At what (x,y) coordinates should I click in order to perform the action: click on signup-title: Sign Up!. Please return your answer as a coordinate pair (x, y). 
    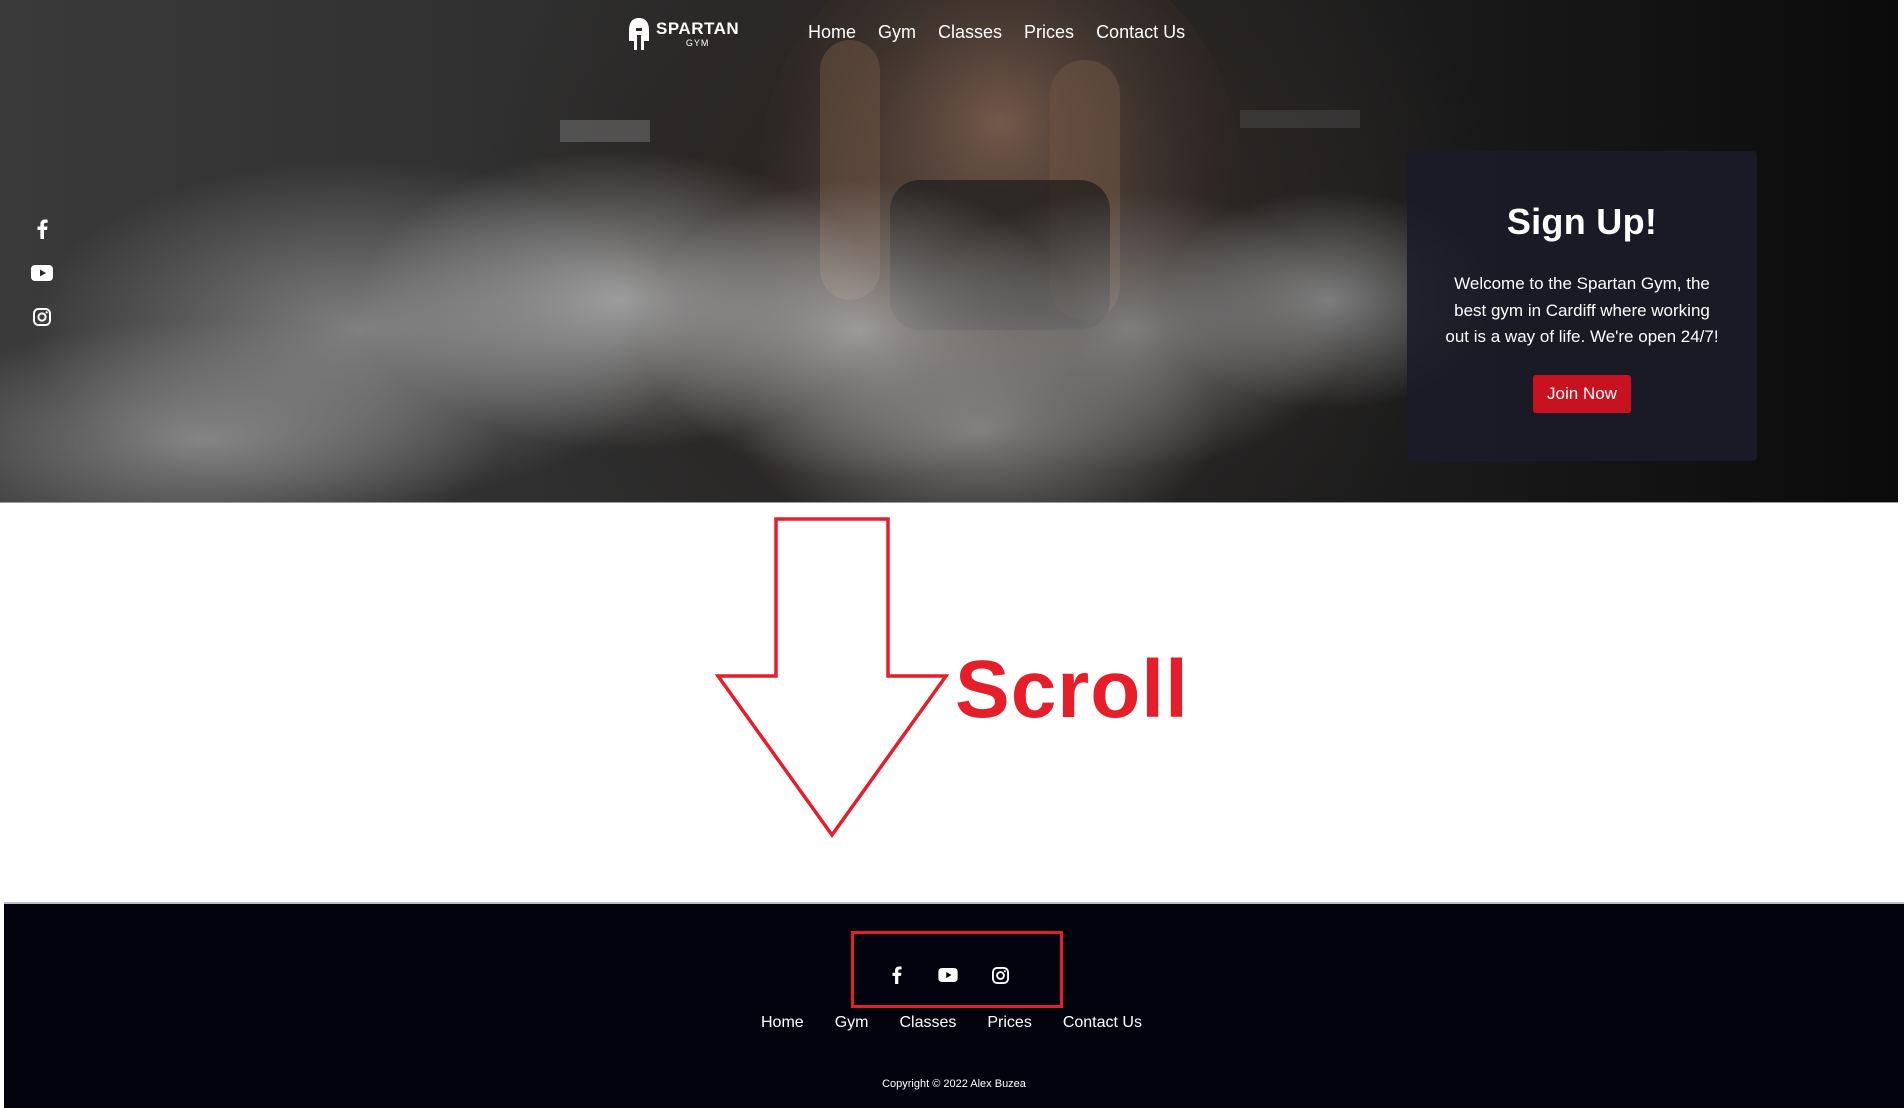
    Looking at the image, I should click on (1582, 221).